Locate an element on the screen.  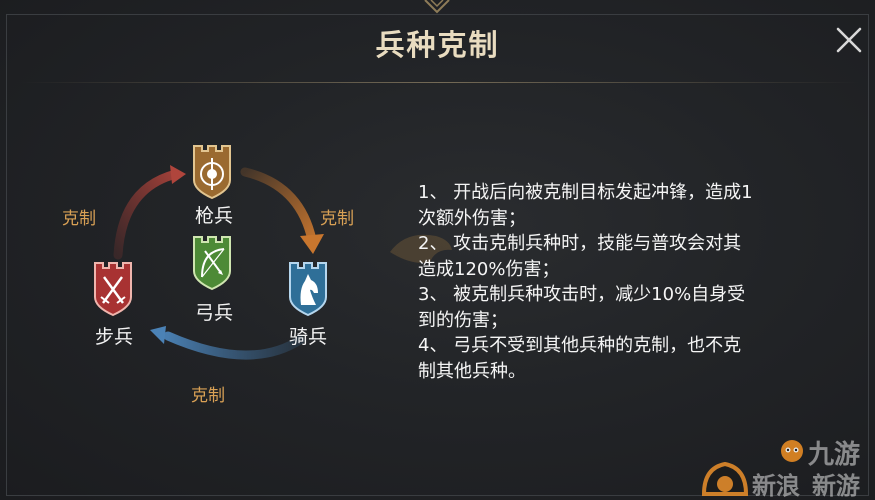
watermark-text-left: 新浪 is located at coordinates (776, 486).